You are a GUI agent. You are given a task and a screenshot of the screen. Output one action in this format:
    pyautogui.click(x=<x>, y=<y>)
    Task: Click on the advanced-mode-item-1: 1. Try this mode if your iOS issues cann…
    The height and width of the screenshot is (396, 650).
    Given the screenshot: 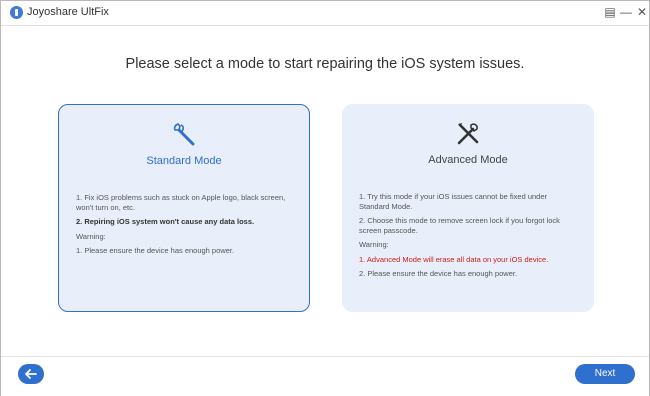 What is the action you would take?
    pyautogui.click(x=453, y=201)
    